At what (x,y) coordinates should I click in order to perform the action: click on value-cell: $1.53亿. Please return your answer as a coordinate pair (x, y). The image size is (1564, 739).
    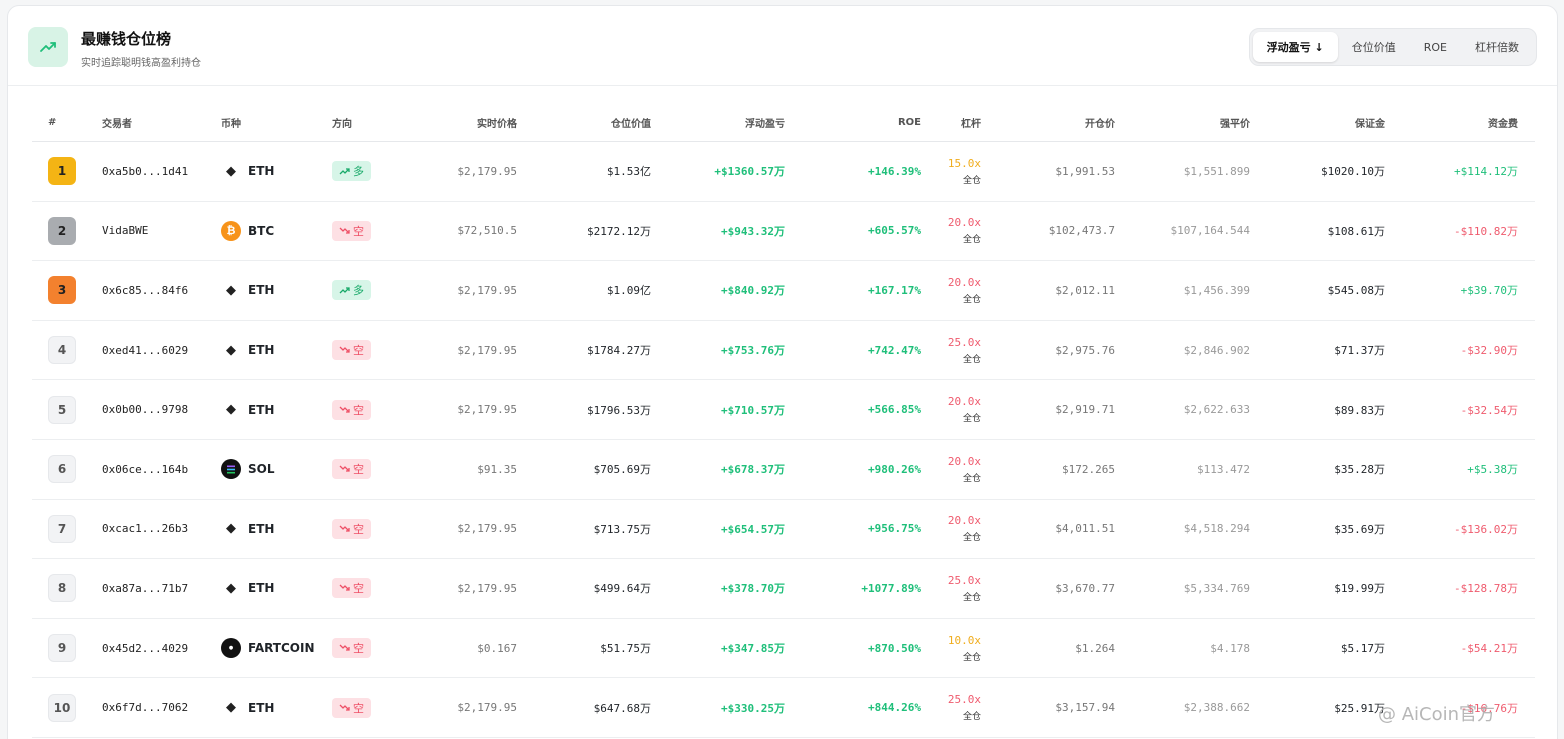
    Looking at the image, I should click on (628, 172).